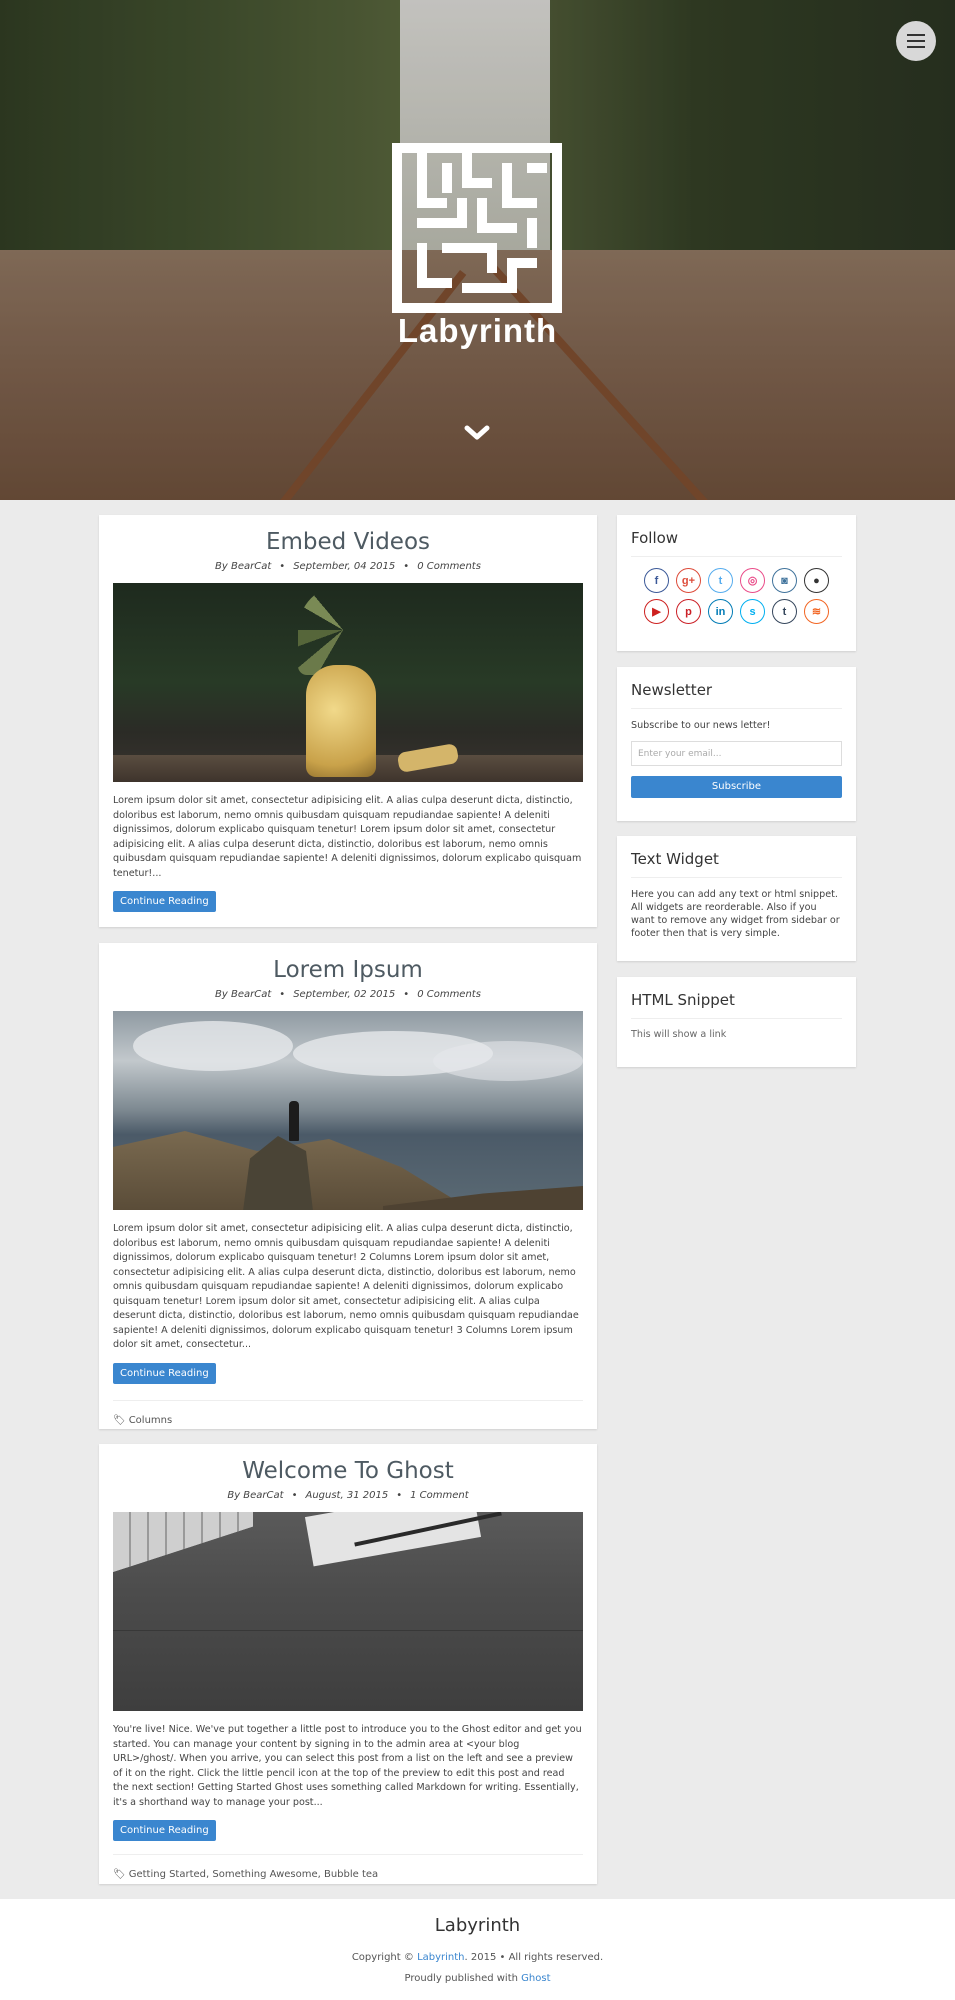 The width and height of the screenshot is (955, 2000). Describe the element at coordinates (816, 580) in the screenshot. I see `github-icon: ●` at that location.